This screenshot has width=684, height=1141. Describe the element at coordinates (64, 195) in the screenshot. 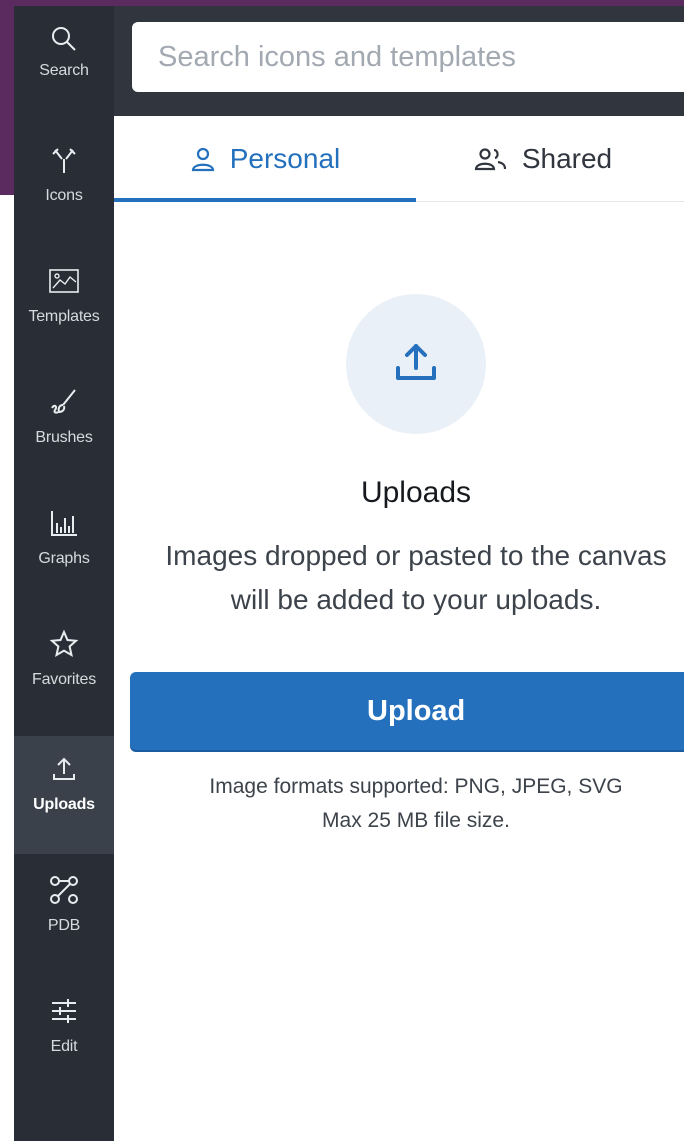

I see `rail-item-label: Icons` at that location.